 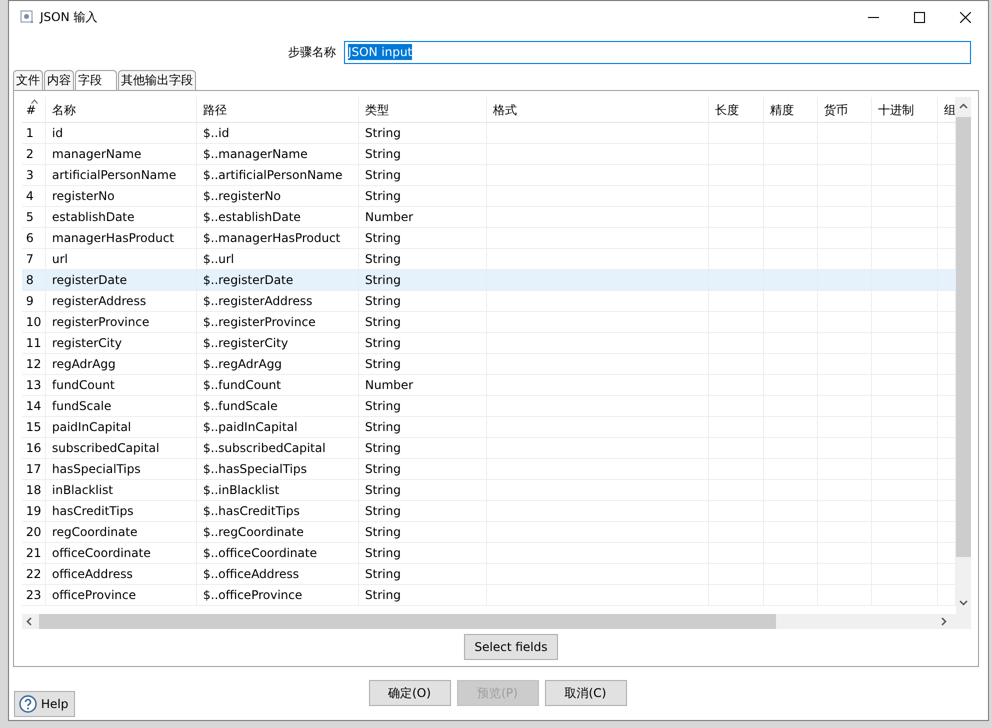 I want to click on table-cell: $..officeProvince, so click(x=278, y=595).